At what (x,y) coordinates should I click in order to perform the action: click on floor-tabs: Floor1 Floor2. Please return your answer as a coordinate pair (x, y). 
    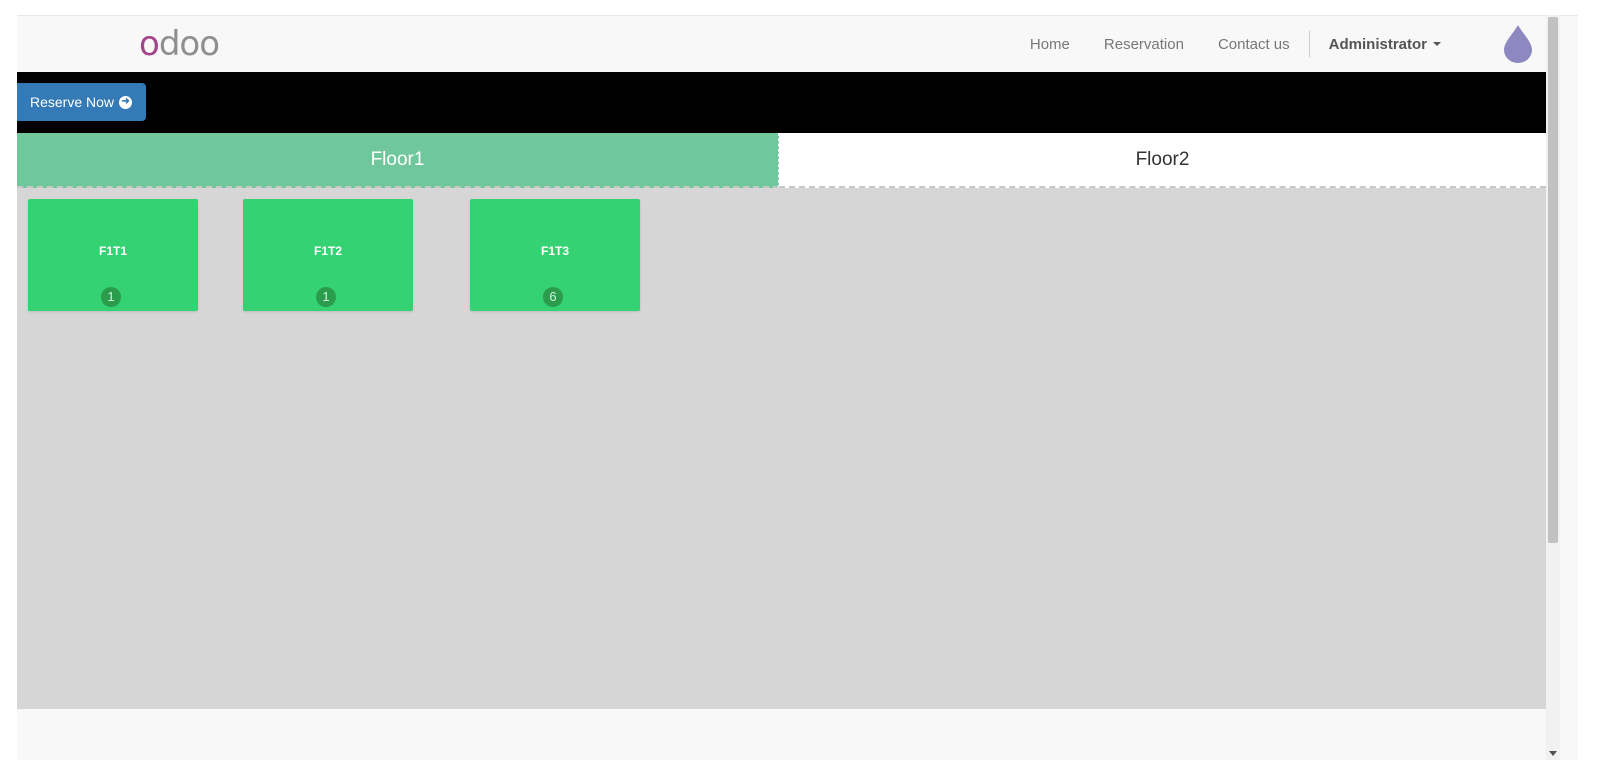
    Looking at the image, I should click on (781, 160).